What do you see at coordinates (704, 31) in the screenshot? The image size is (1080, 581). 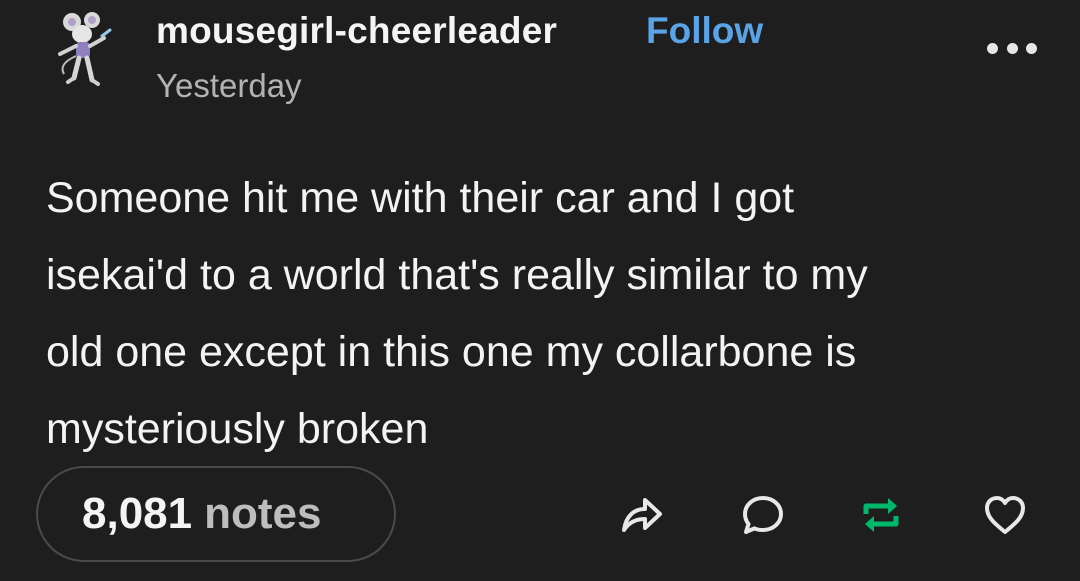 I see `follow-button: Follow` at bounding box center [704, 31].